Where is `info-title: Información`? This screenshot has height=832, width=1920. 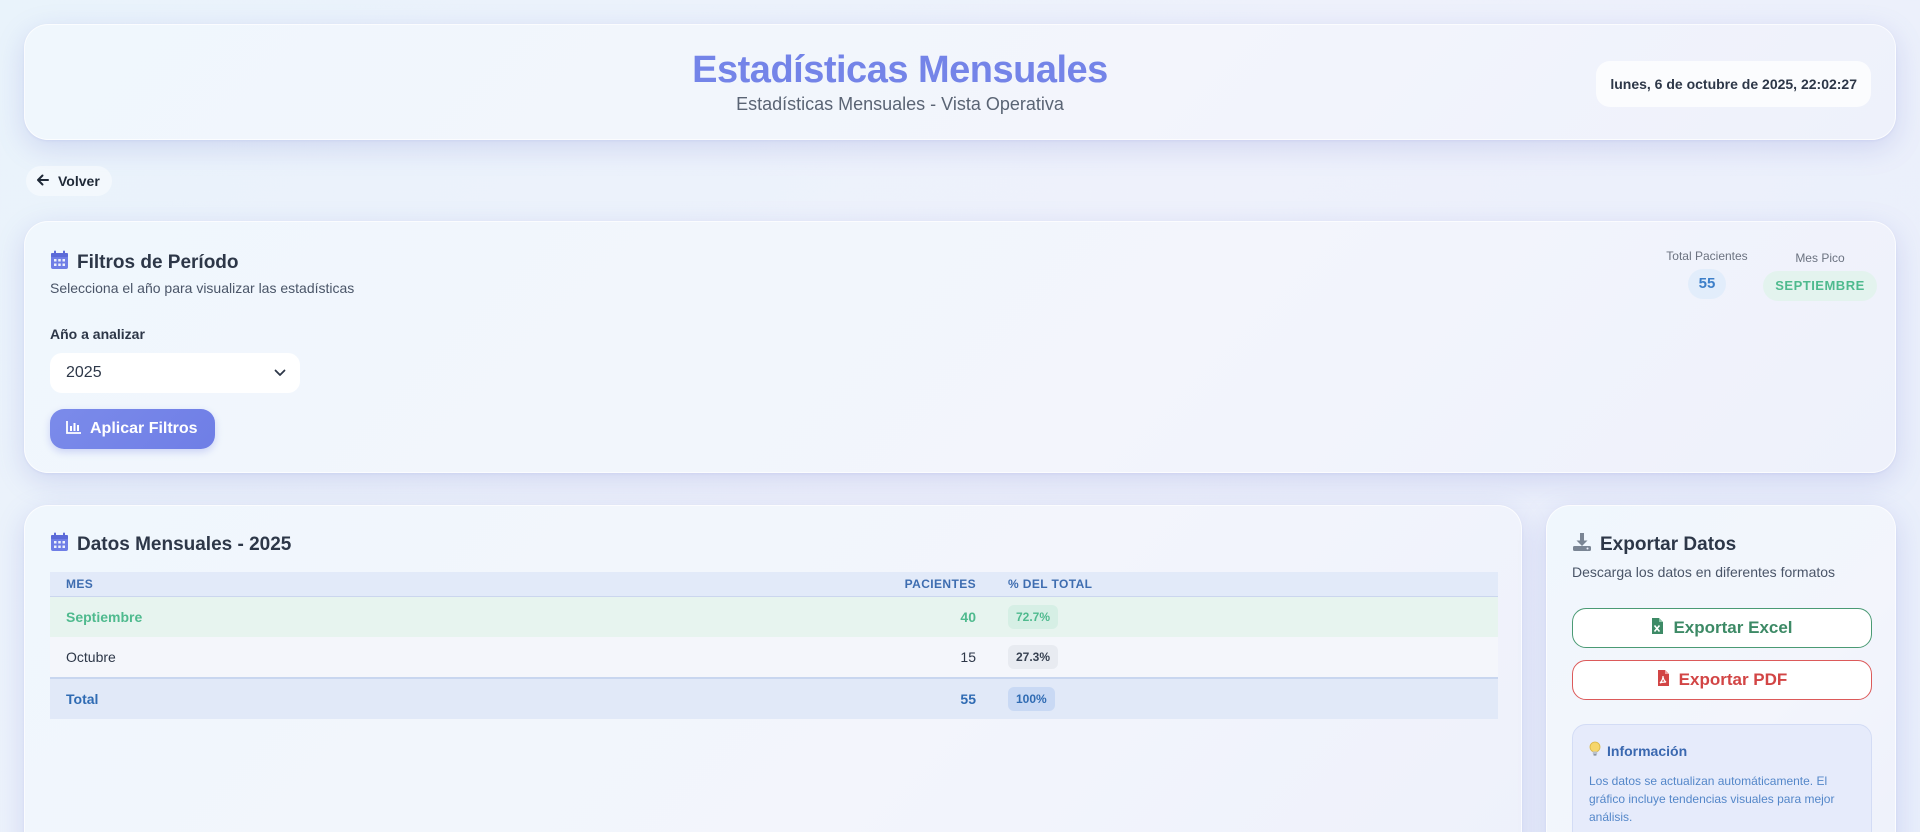
info-title: Información is located at coordinates (1722, 750).